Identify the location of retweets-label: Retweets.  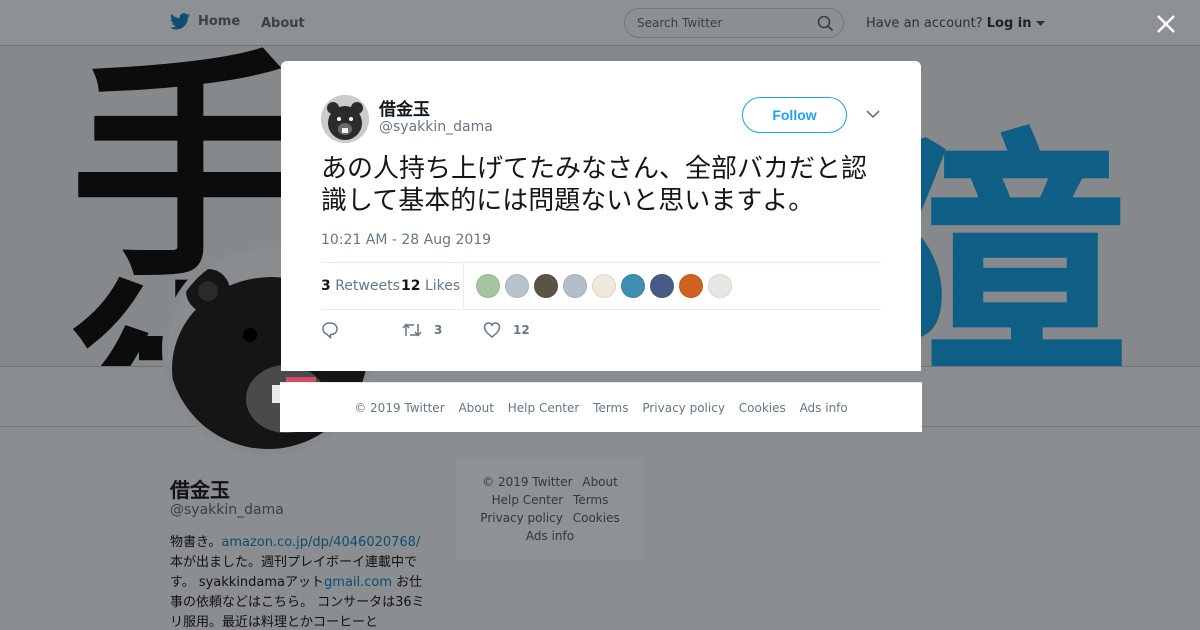
(367, 286).